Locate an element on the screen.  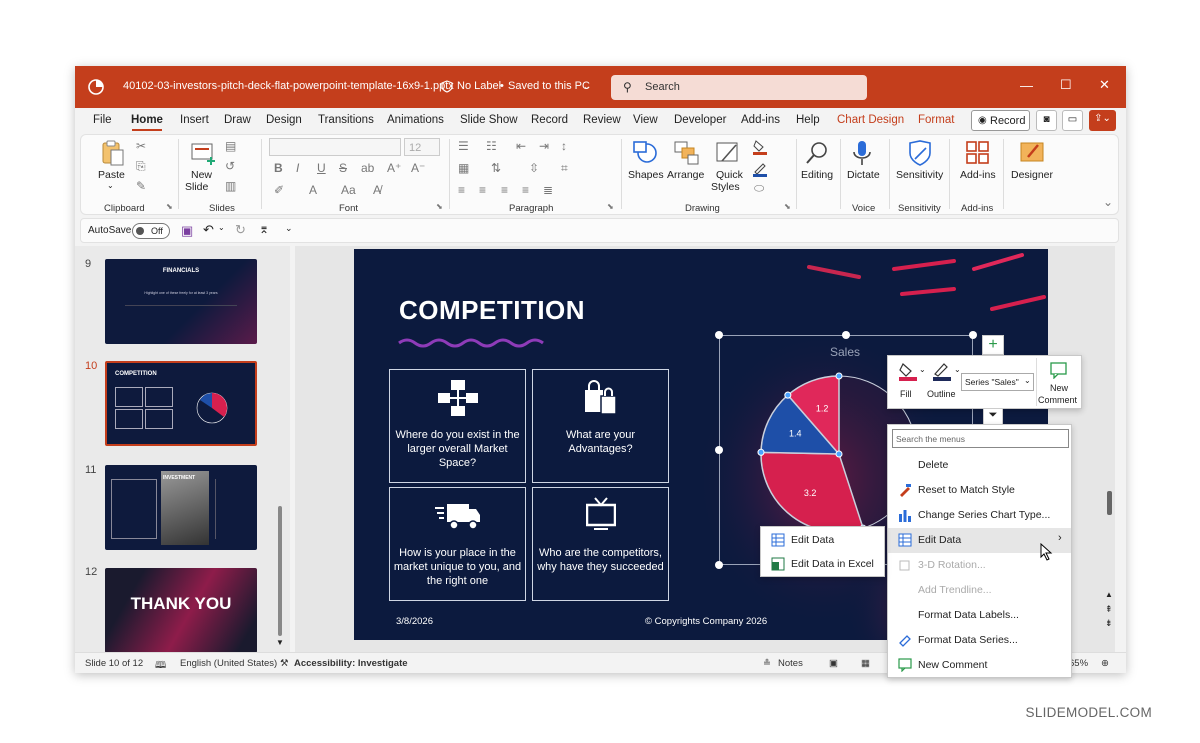
save-status: Saved to this PC is located at coordinates (549, 86).